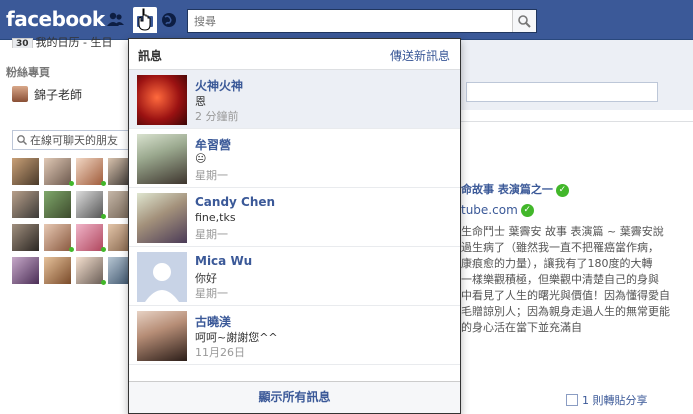 The height and width of the screenshot is (414, 693). What do you see at coordinates (572, 400) in the screenshot?
I see `share-icon` at bounding box center [572, 400].